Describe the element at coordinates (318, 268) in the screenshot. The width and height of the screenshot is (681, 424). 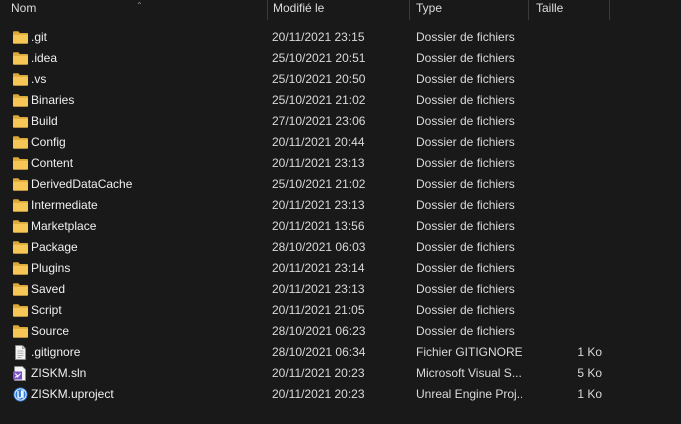
I see `file-modified: 20/11/2021 23:14` at that location.